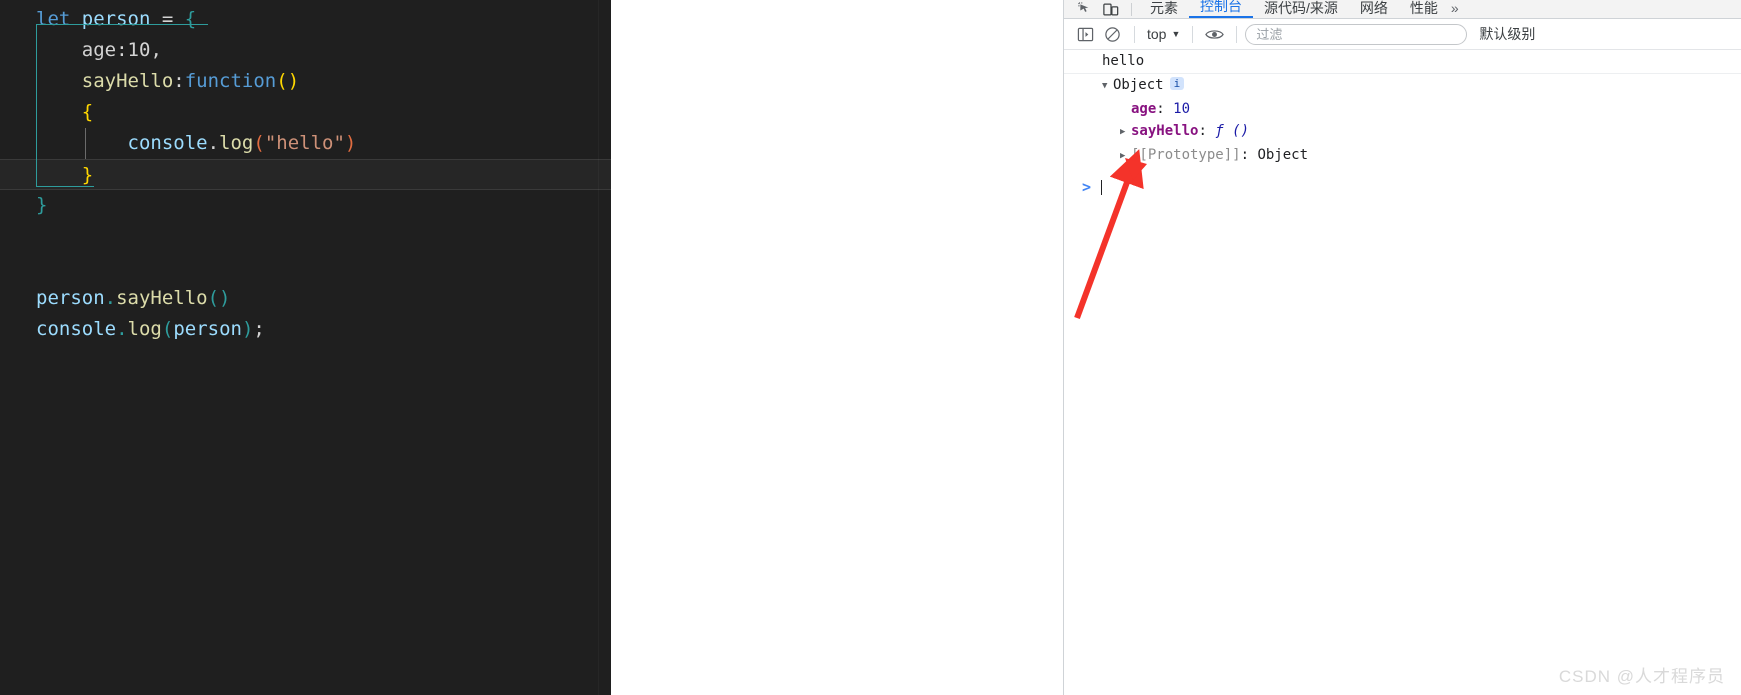 This screenshot has height=695, width=1741. Describe the element at coordinates (156, 50) in the screenshot. I see `code-token: ,` at that location.